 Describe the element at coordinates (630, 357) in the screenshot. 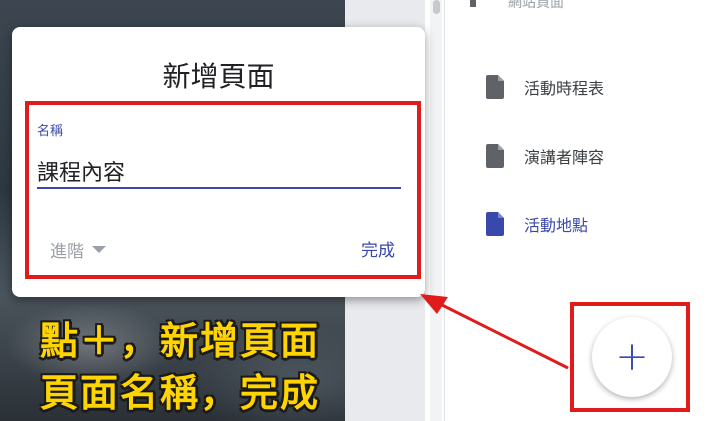

I see `fab-highlight-box` at that location.